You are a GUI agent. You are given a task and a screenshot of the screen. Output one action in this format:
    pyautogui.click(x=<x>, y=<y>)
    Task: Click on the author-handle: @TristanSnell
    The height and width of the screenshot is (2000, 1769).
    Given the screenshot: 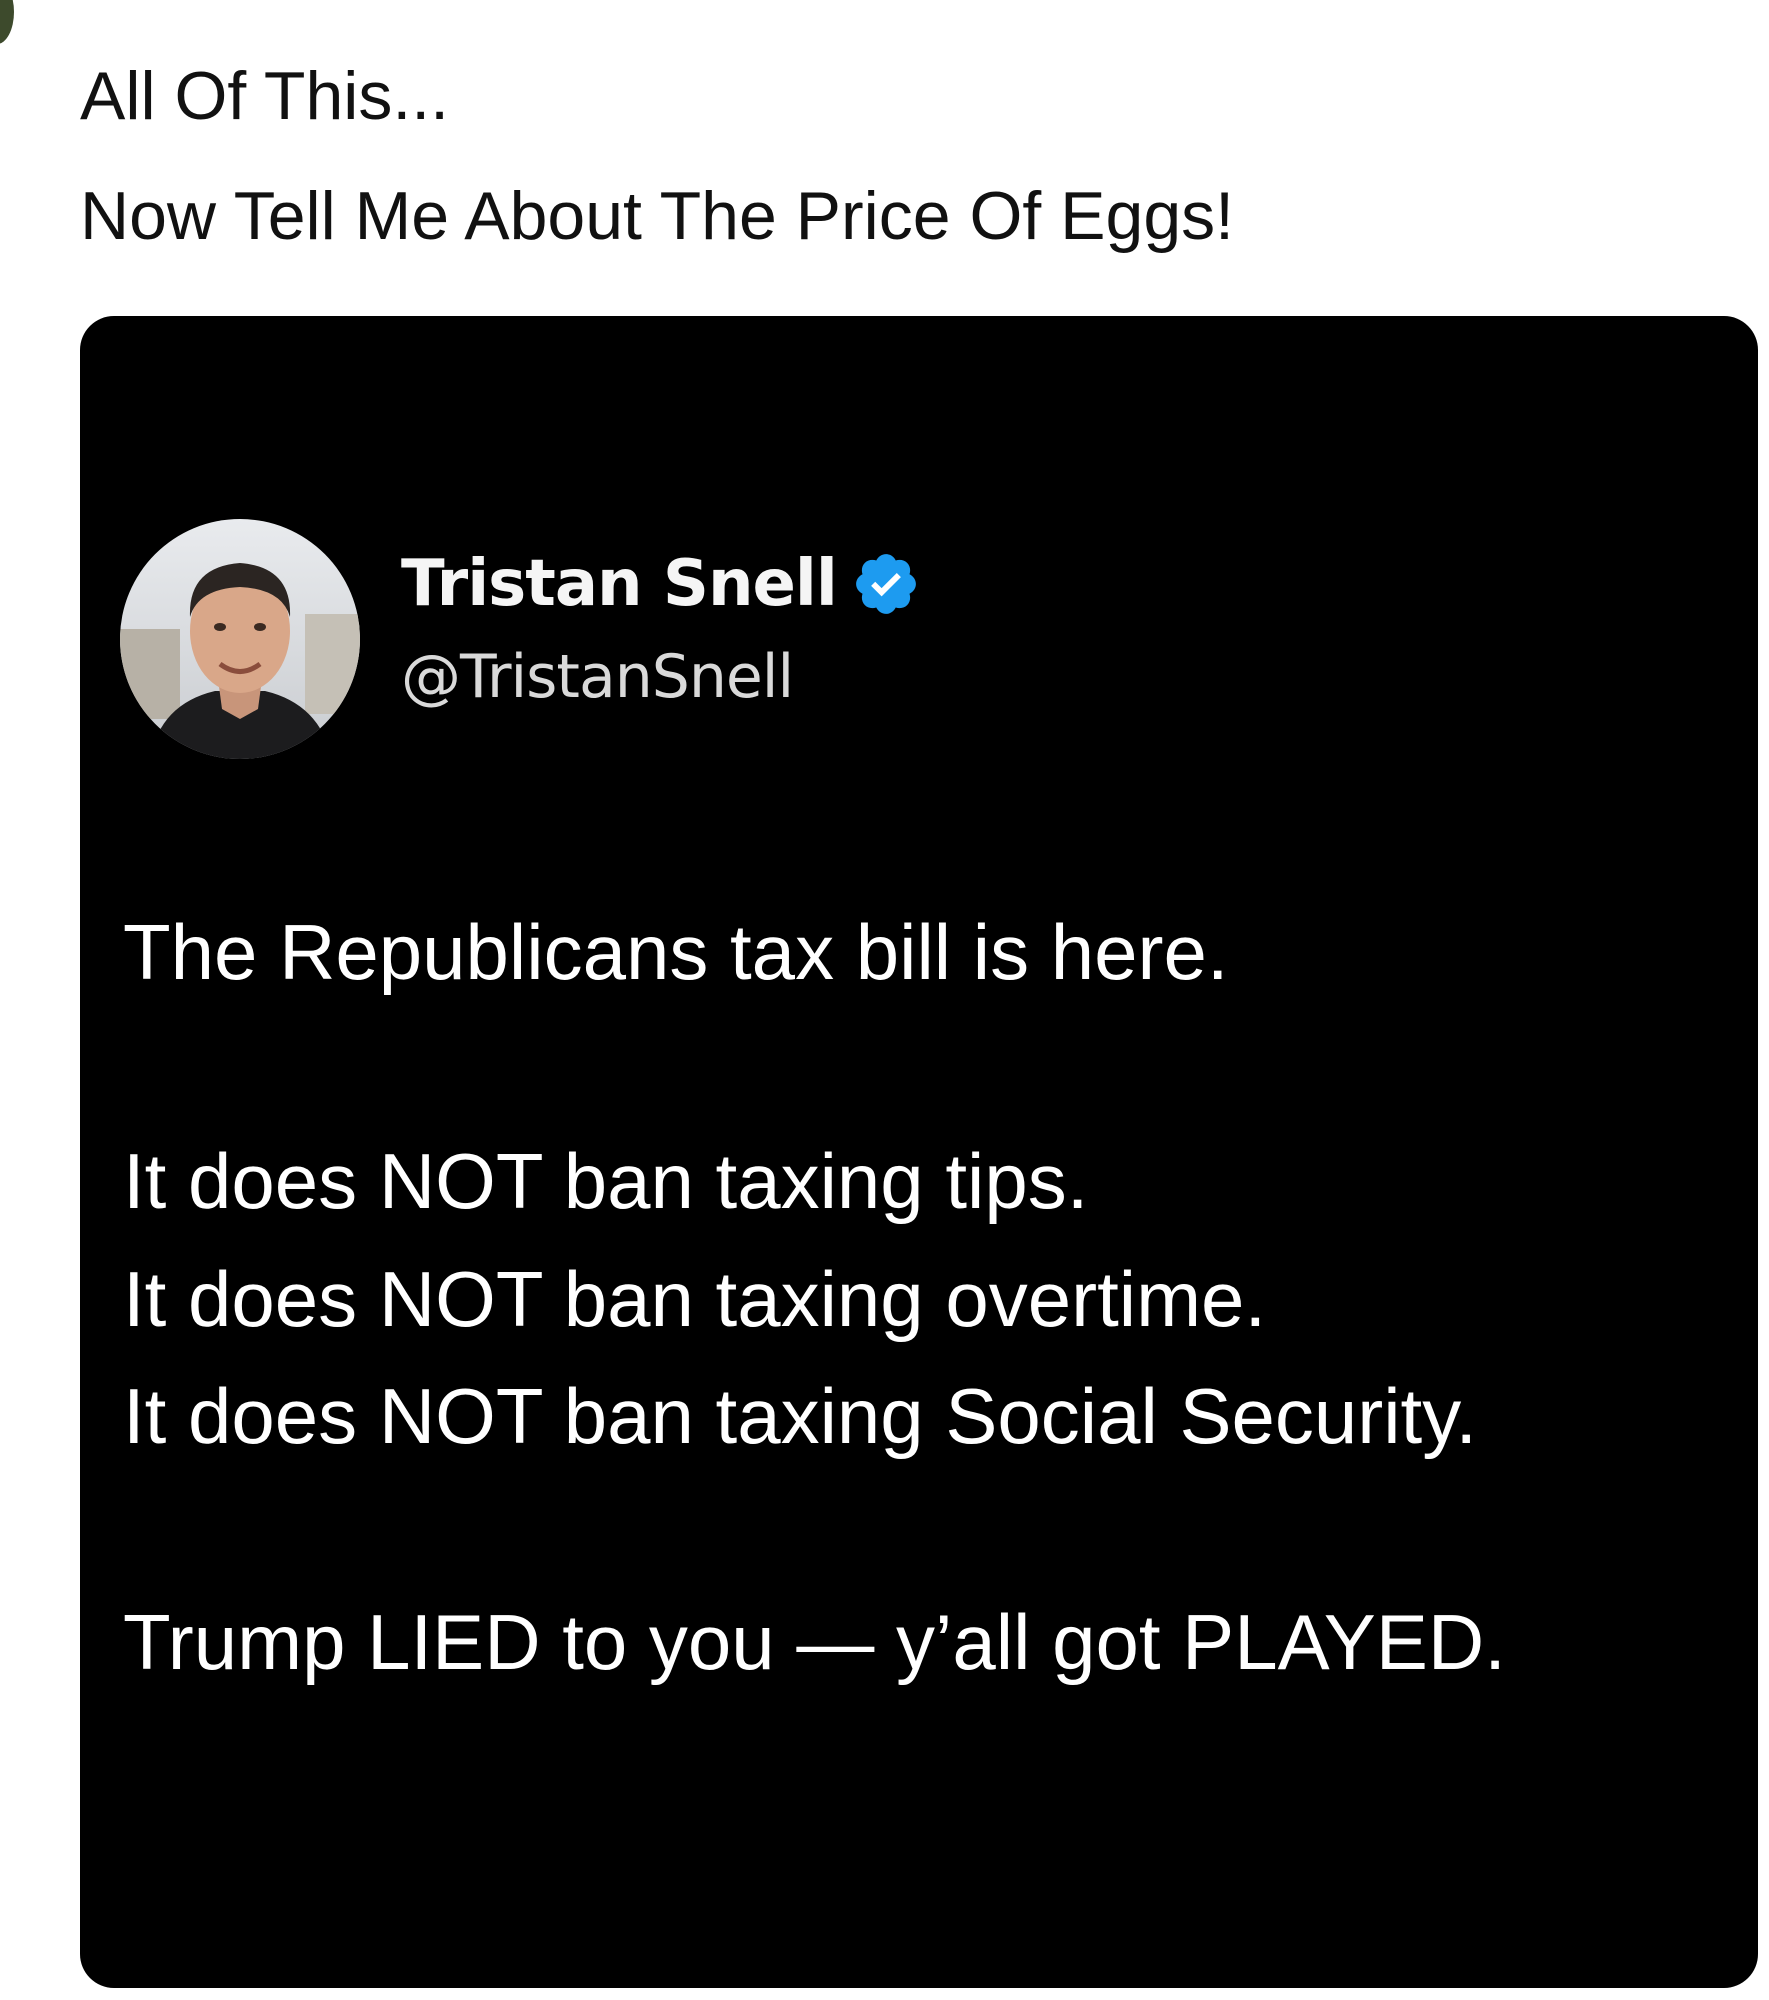 What is the action you would take?
    pyautogui.click(x=597, y=677)
    